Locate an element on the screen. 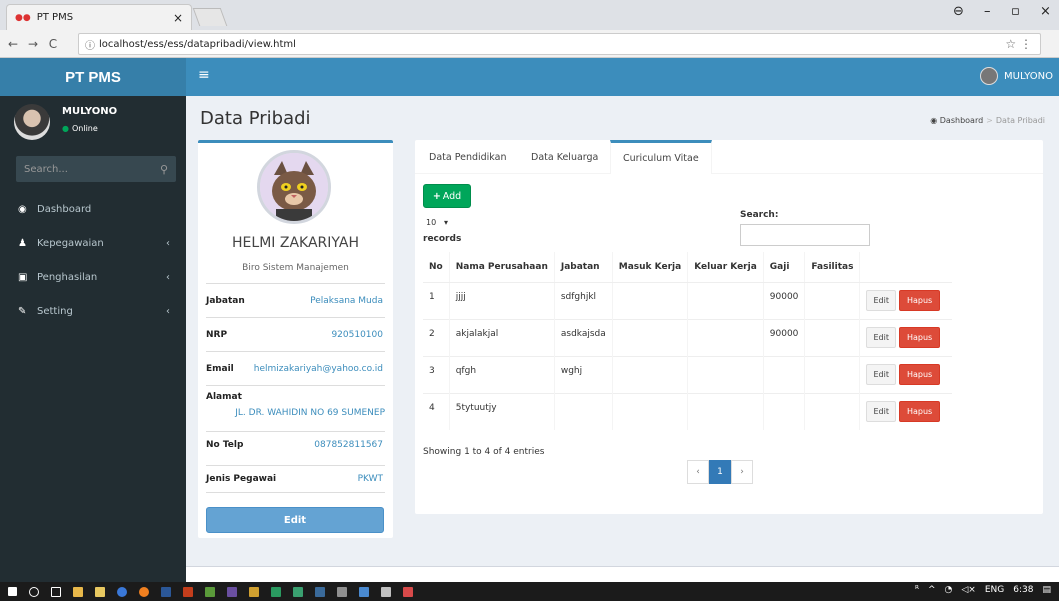 The image size is (1059, 601). breadcrumb-link: Dashboard is located at coordinates (961, 120).